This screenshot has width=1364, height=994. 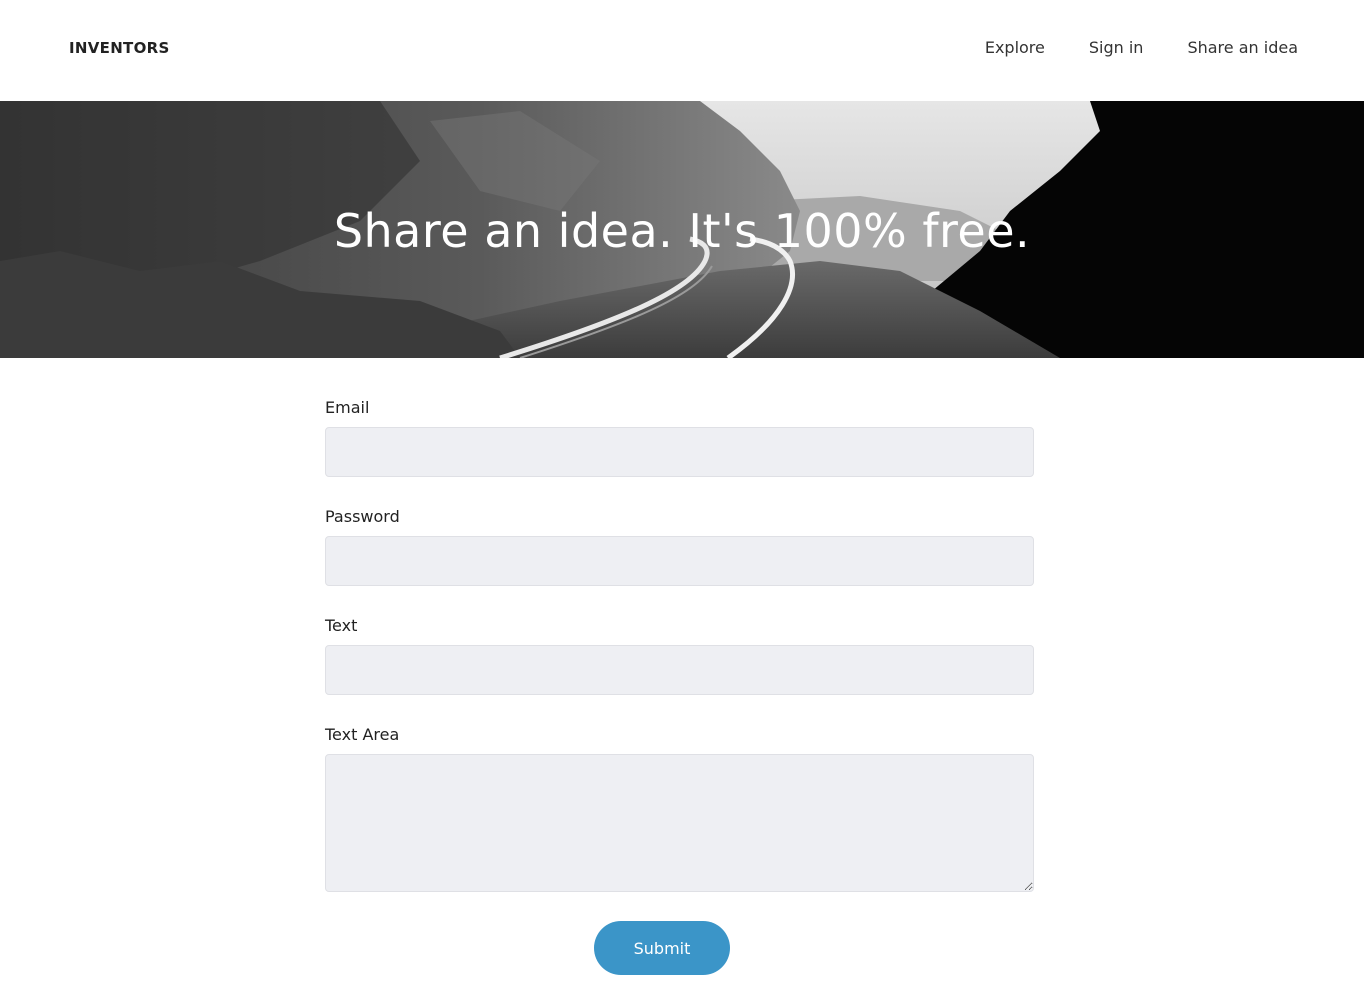 I want to click on submit-row: Submit, so click(x=679, y=948).